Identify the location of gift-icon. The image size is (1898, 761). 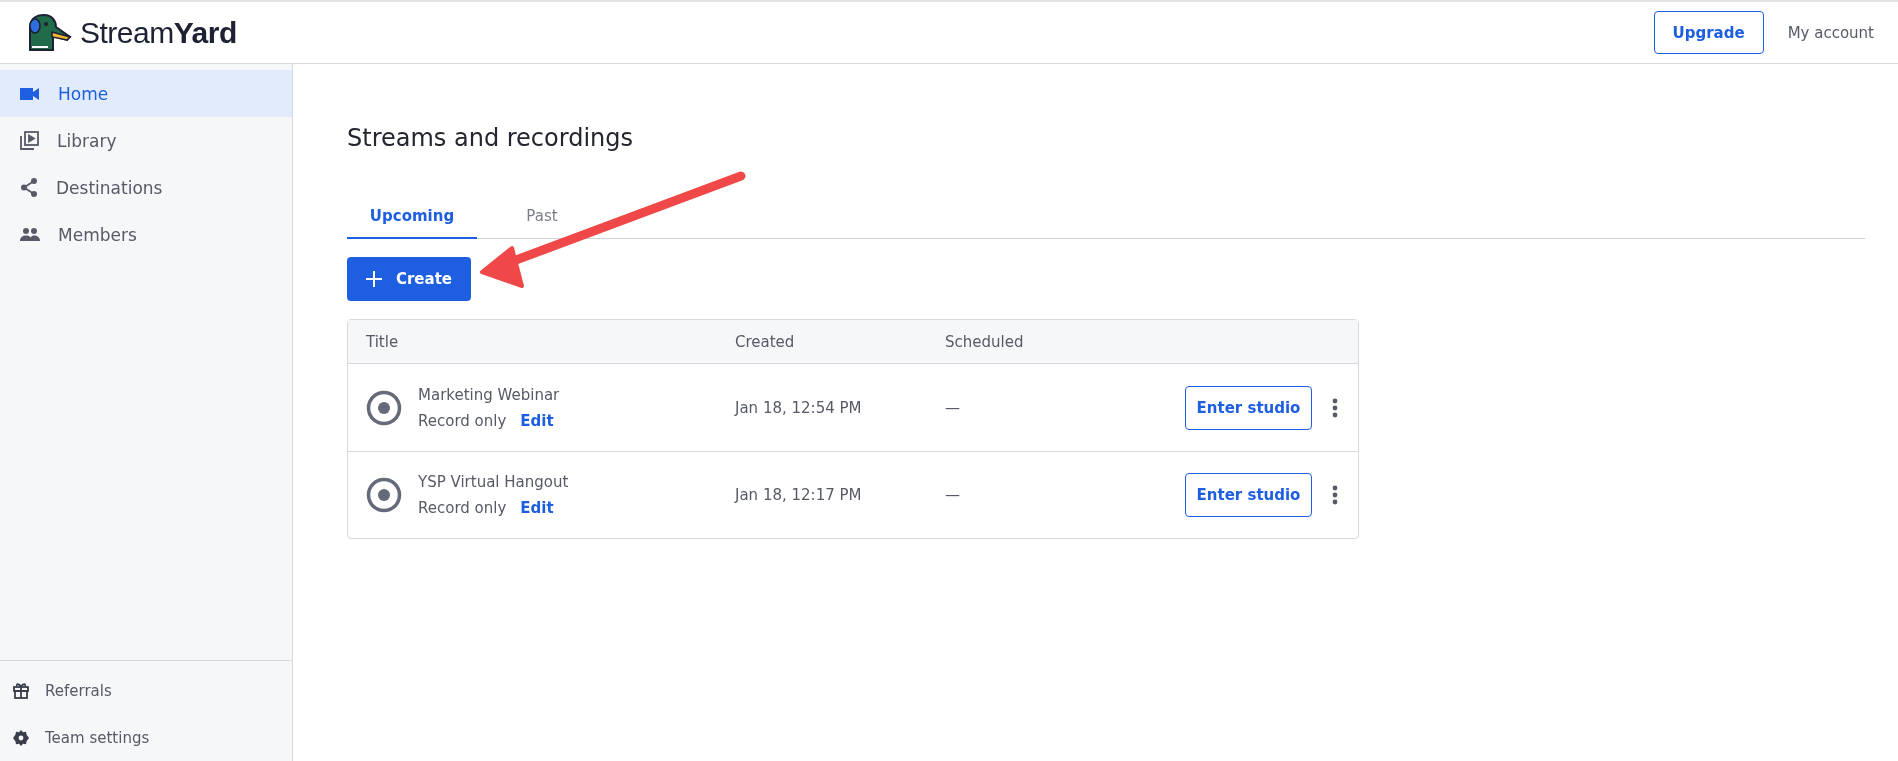
(21, 690).